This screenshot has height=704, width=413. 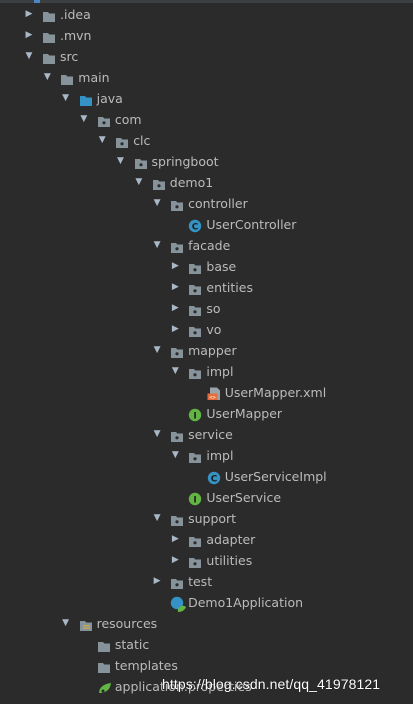 What do you see at coordinates (206, 98) in the screenshot?
I see `tree-node: ▼ java` at bounding box center [206, 98].